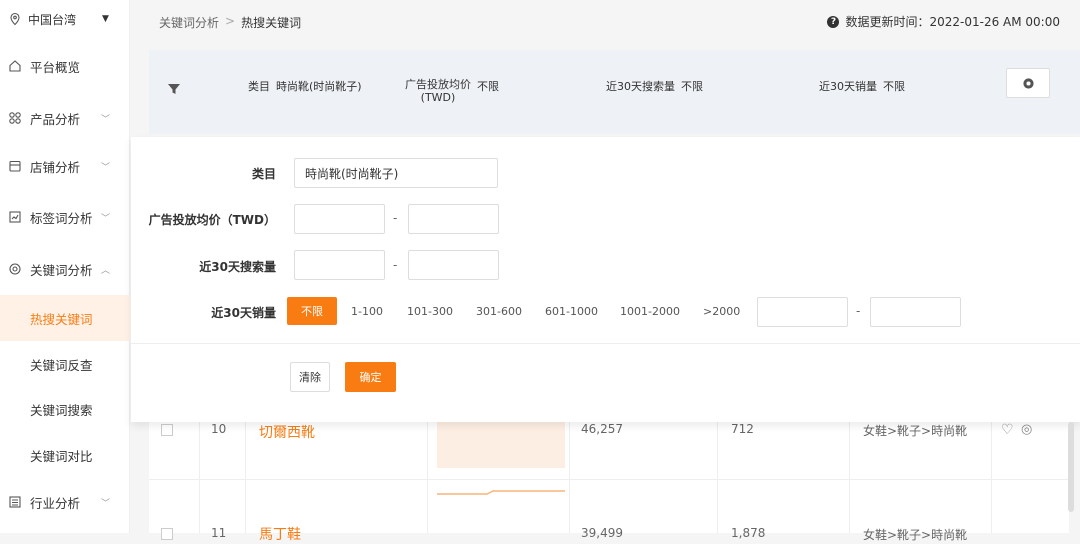  I want to click on breadcrumb: 关键词分析 > 热搜关键词, so click(230, 22).